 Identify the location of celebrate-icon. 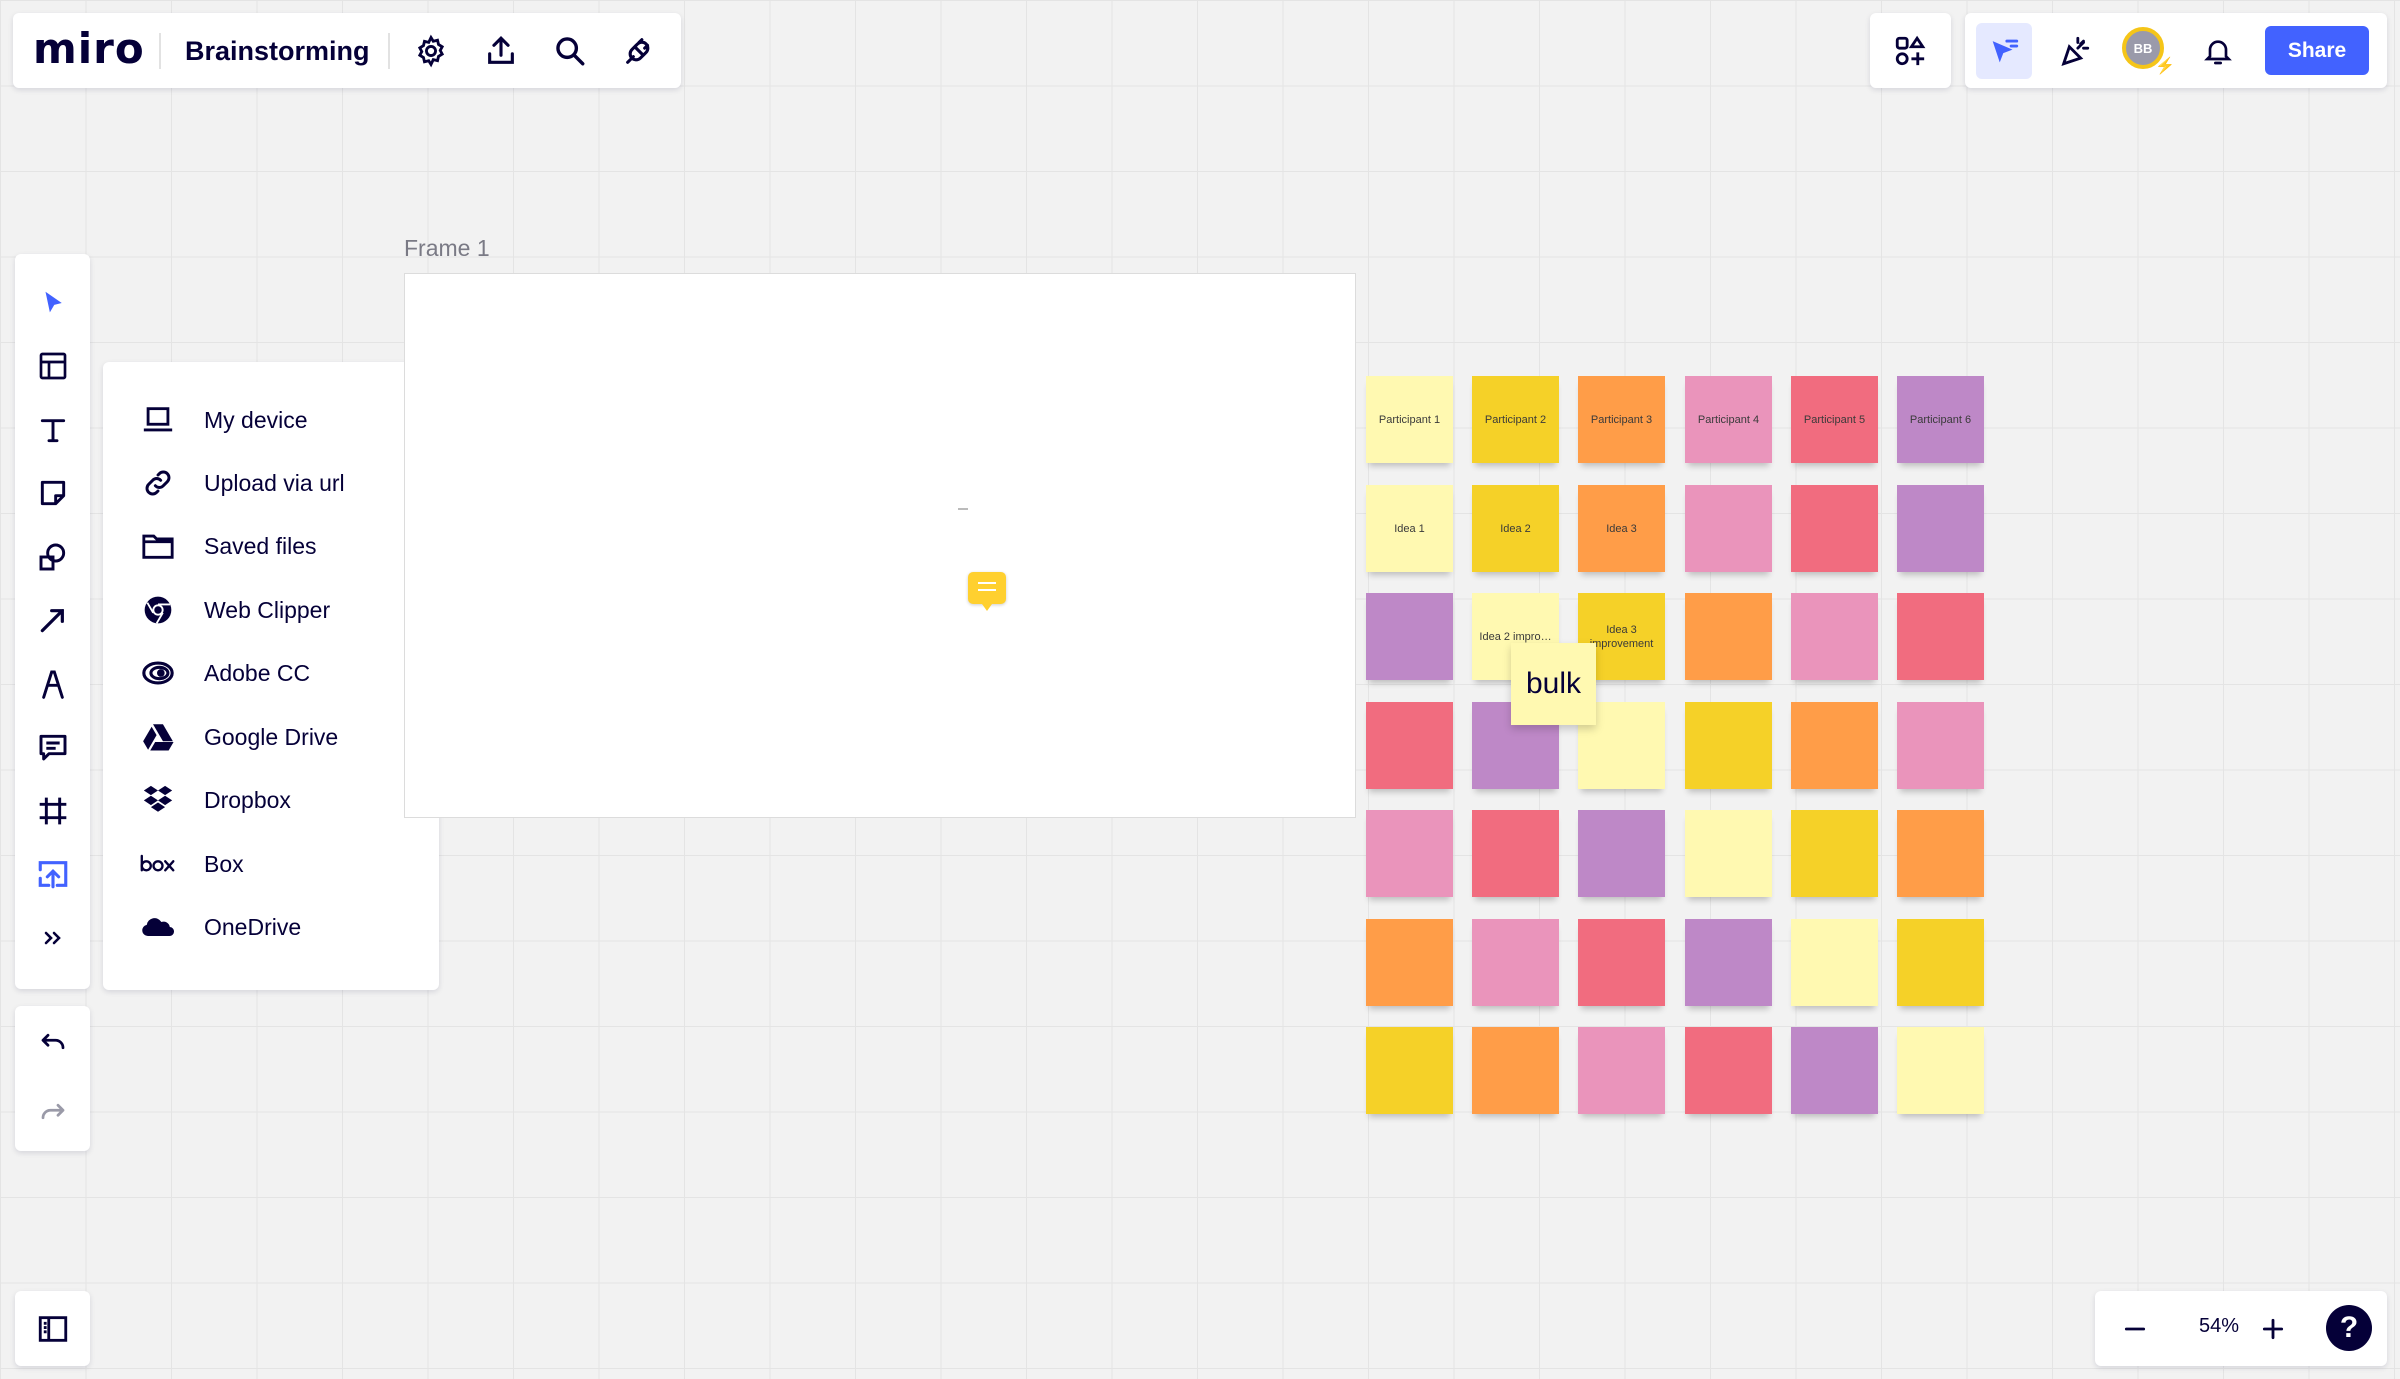
(2075, 51).